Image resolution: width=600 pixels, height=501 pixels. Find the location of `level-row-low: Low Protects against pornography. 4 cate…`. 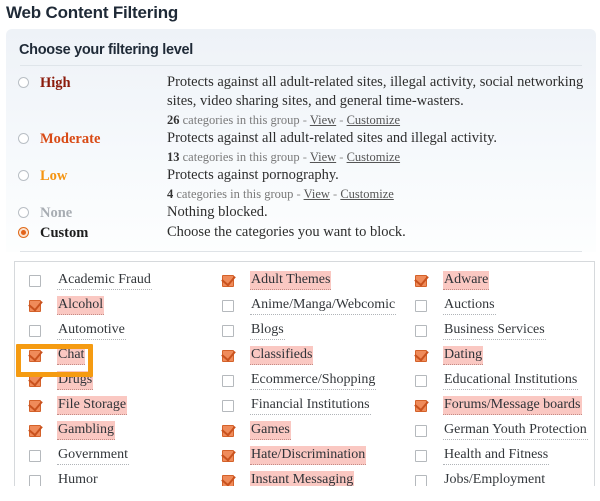

level-row-low: Low Protects against pornography. 4 cate… is located at coordinates (301, 184).